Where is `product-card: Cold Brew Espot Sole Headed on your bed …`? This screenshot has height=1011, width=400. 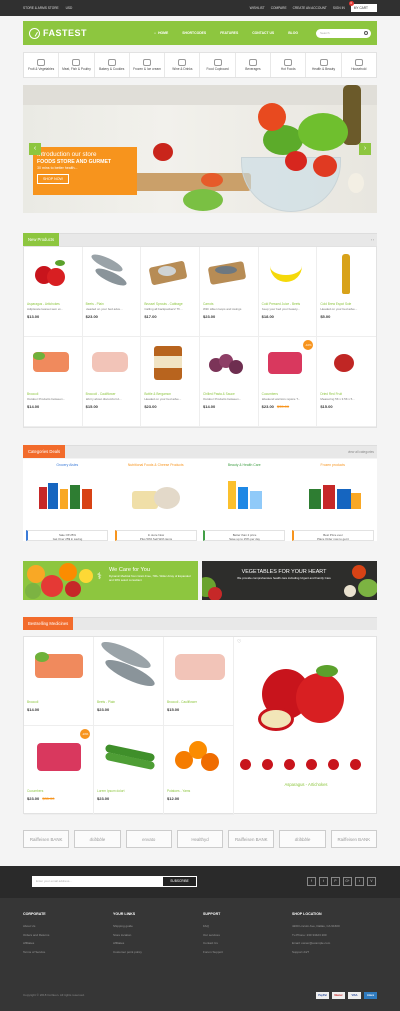 product-card: Cold Brew Espot Sole Headed on your bed … is located at coordinates (346, 292).